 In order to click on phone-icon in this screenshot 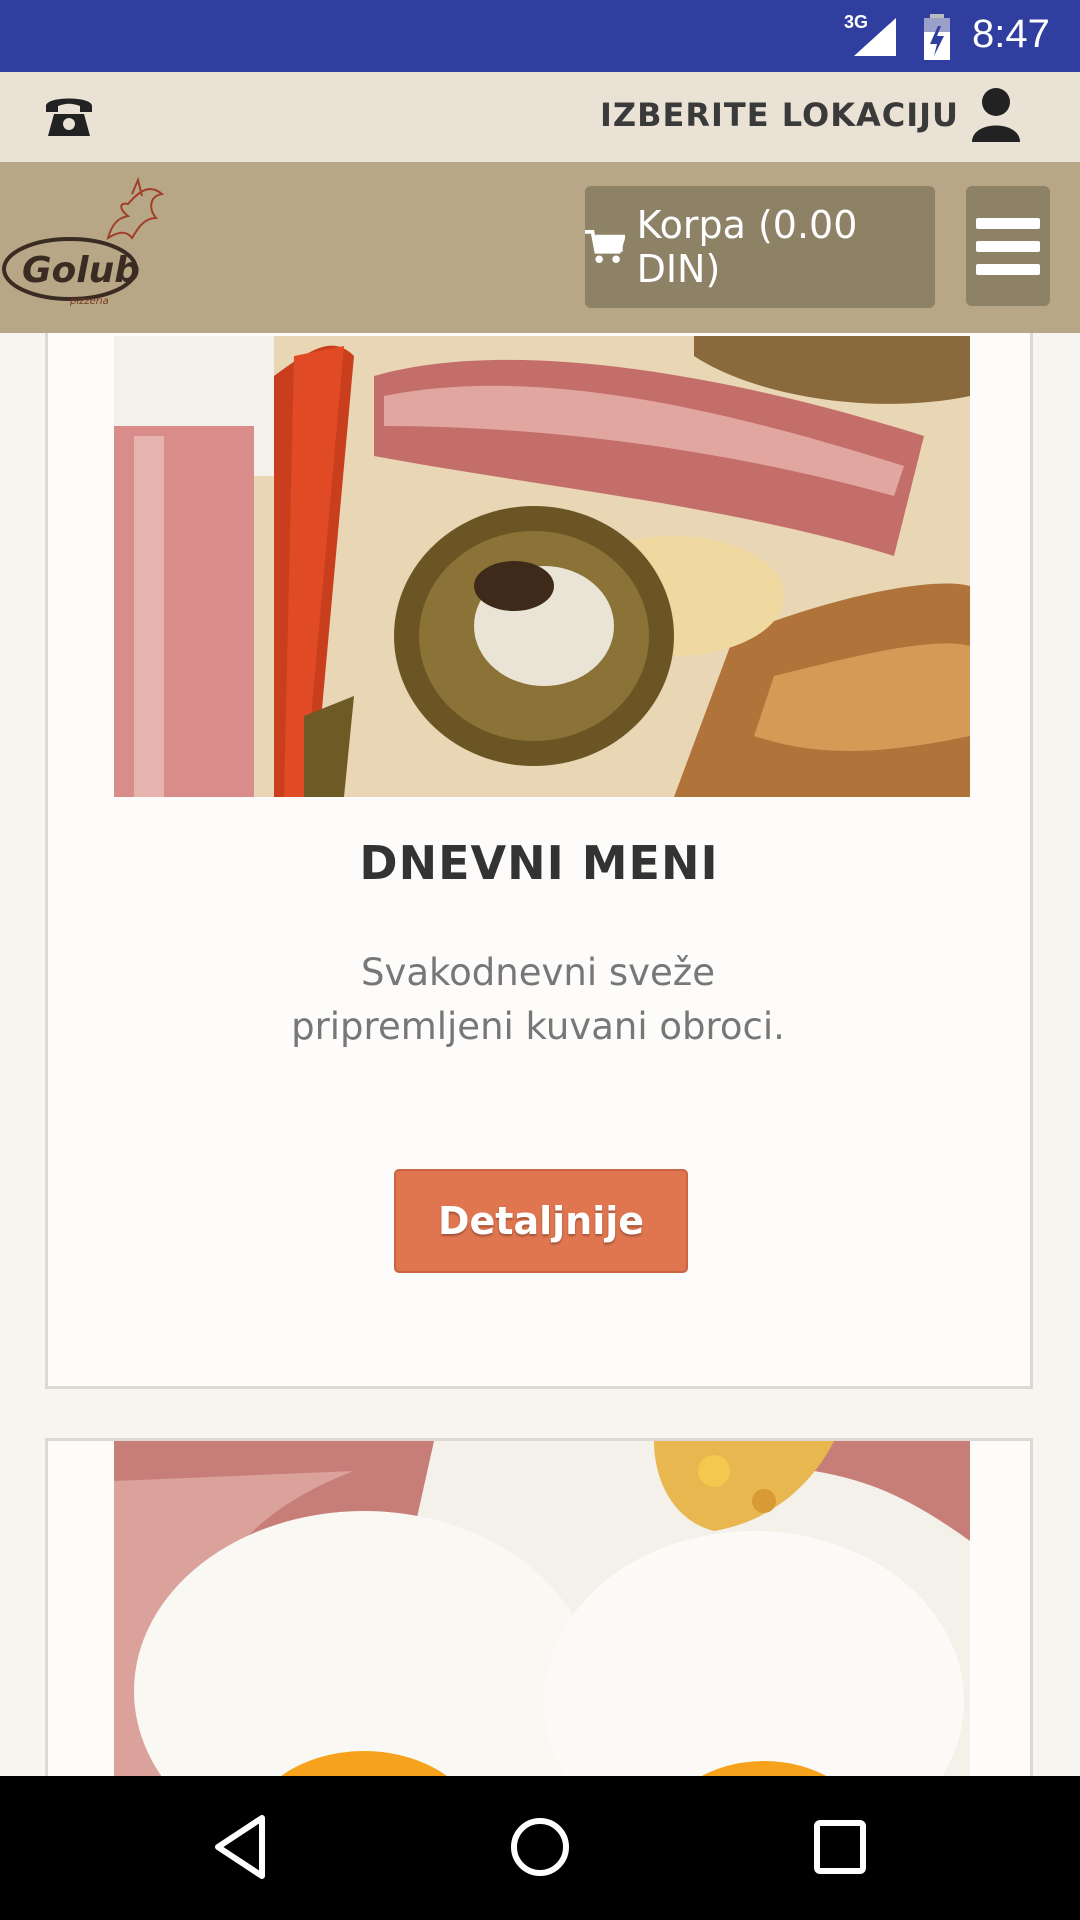, I will do `click(69, 115)`.